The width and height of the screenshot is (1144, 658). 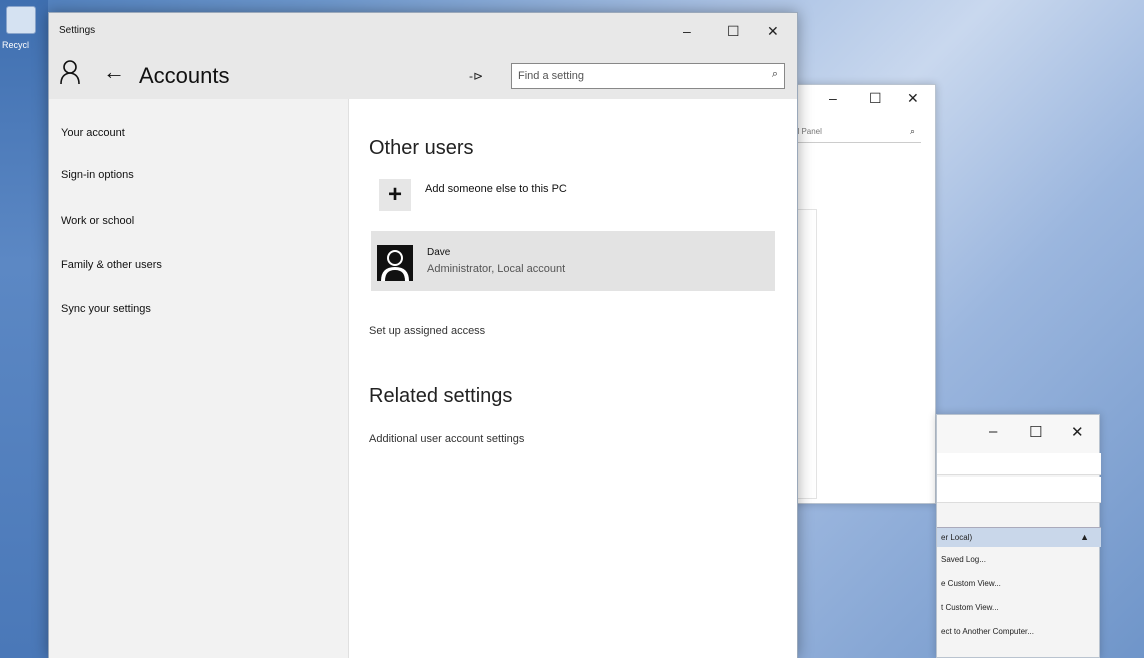 What do you see at coordinates (1077, 432) in the screenshot?
I see `event-close-button: ✕` at bounding box center [1077, 432].